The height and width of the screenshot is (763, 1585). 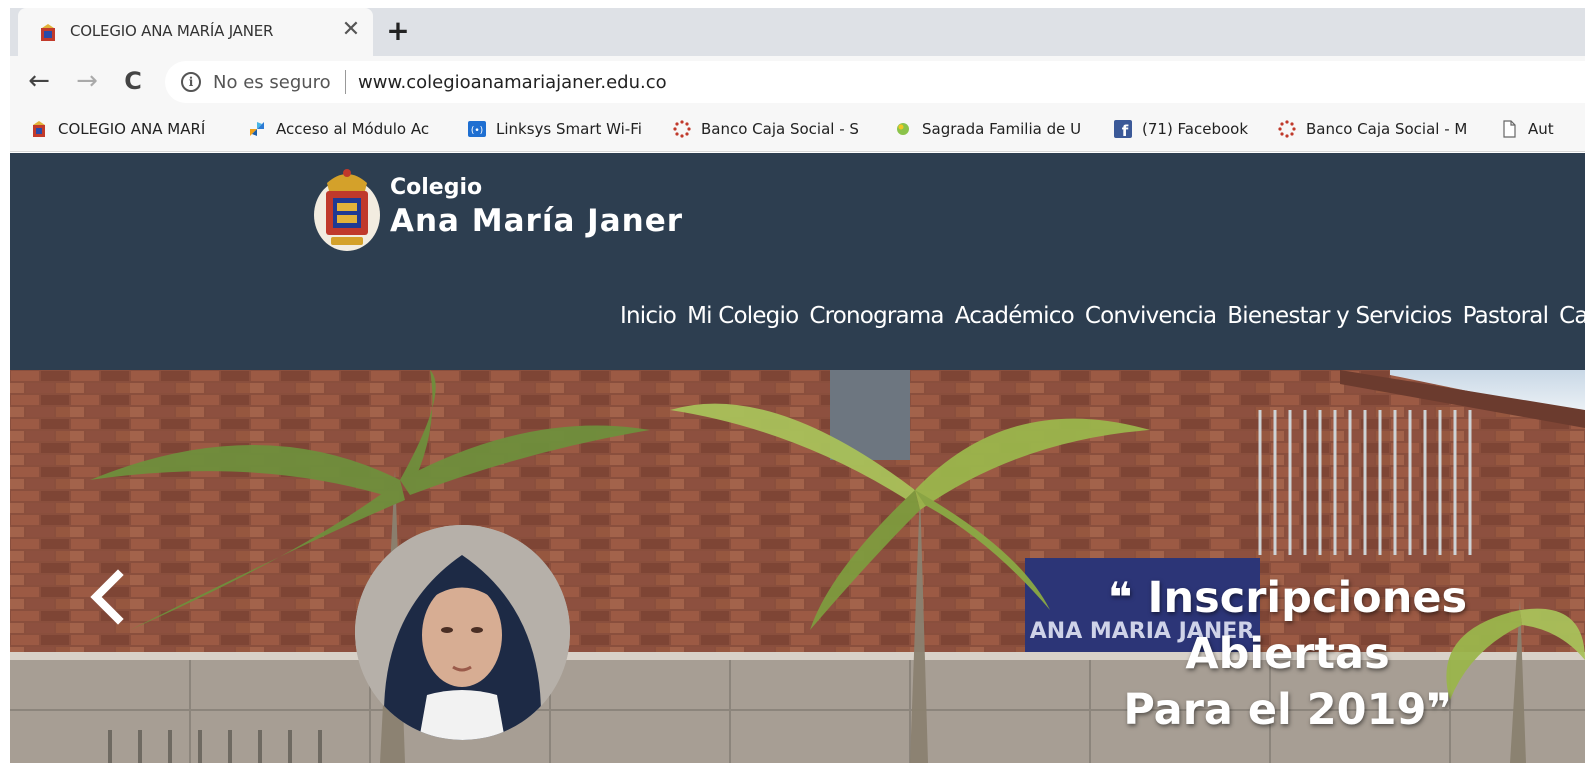 I want to click on school-crest-logo, so click(x=347, y=209).